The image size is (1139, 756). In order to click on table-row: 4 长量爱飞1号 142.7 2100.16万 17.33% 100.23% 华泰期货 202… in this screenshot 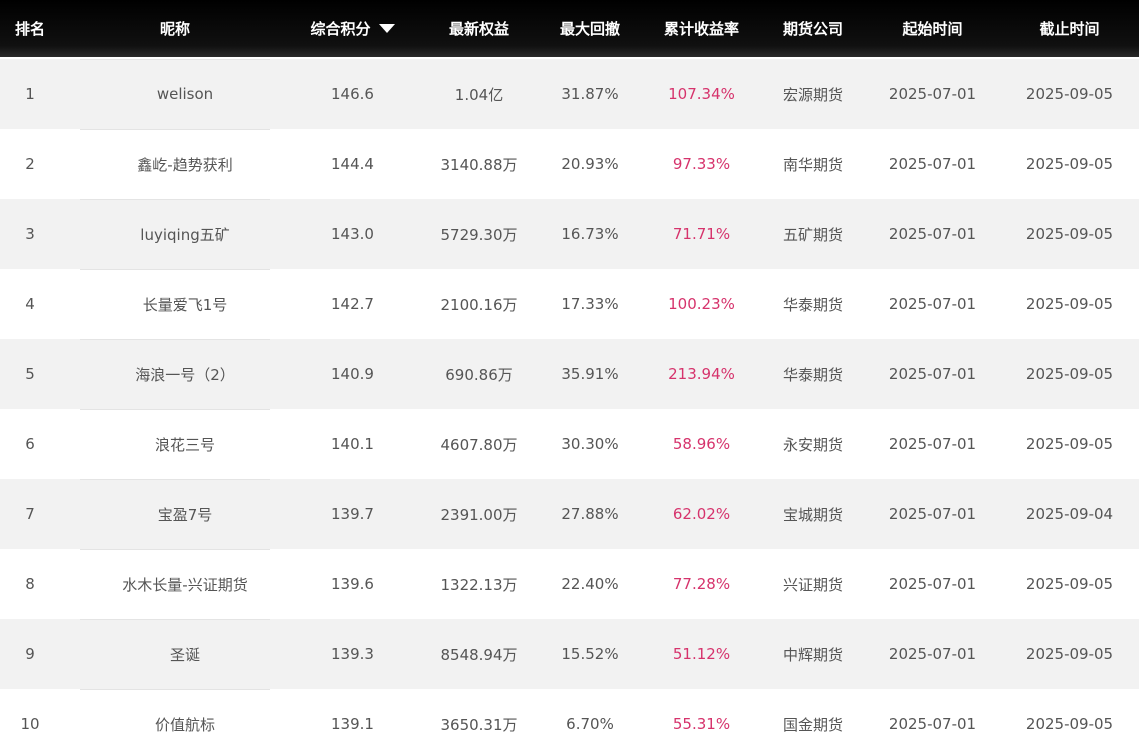, I will do `click(569, 304)`.